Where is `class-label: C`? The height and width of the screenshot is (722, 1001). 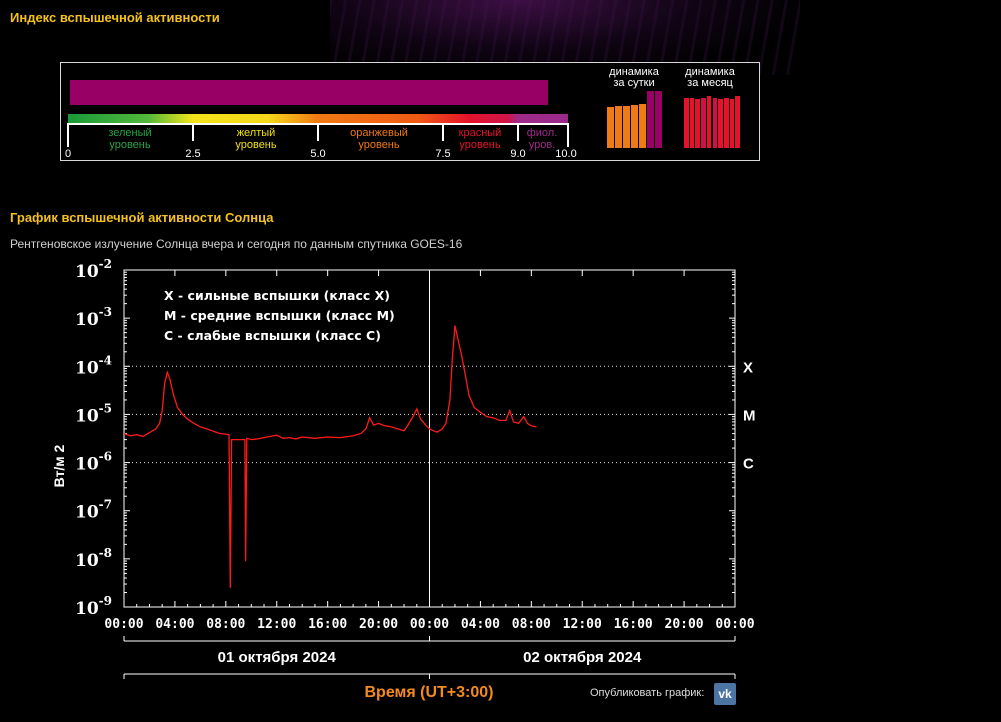 class-label: C is located at coordinates (748, 464).